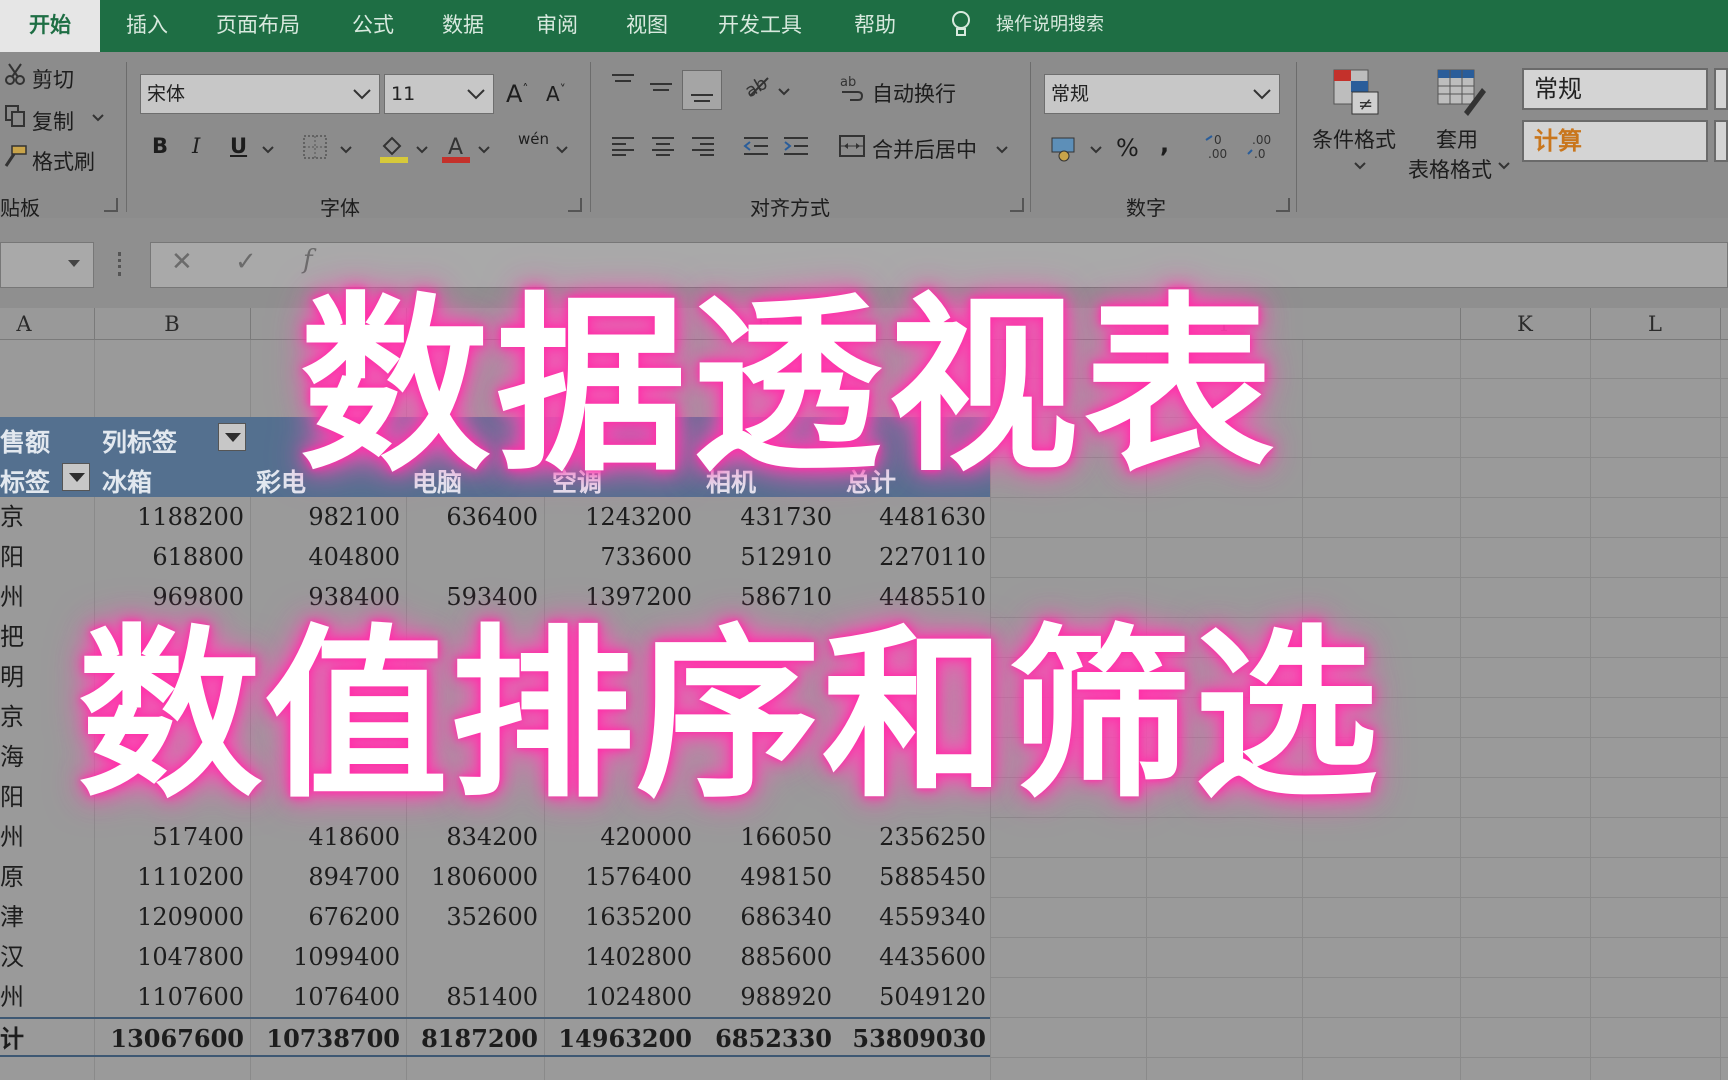  I want to click on column-header-k: K, so click(1525, 324).